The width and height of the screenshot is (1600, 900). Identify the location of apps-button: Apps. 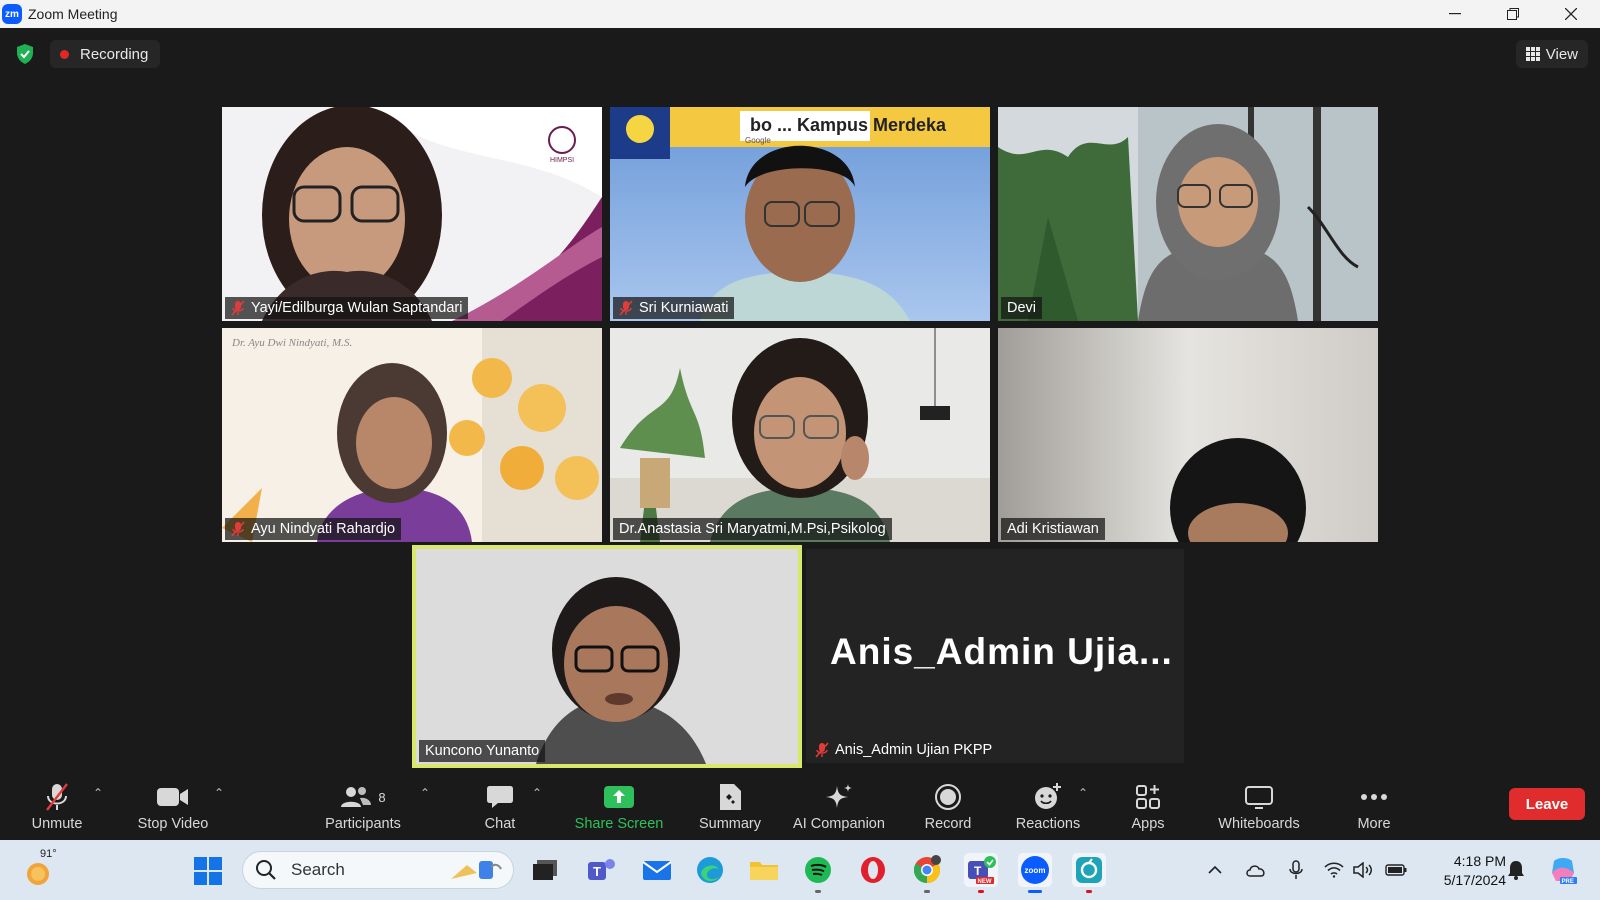
(1148, 807).